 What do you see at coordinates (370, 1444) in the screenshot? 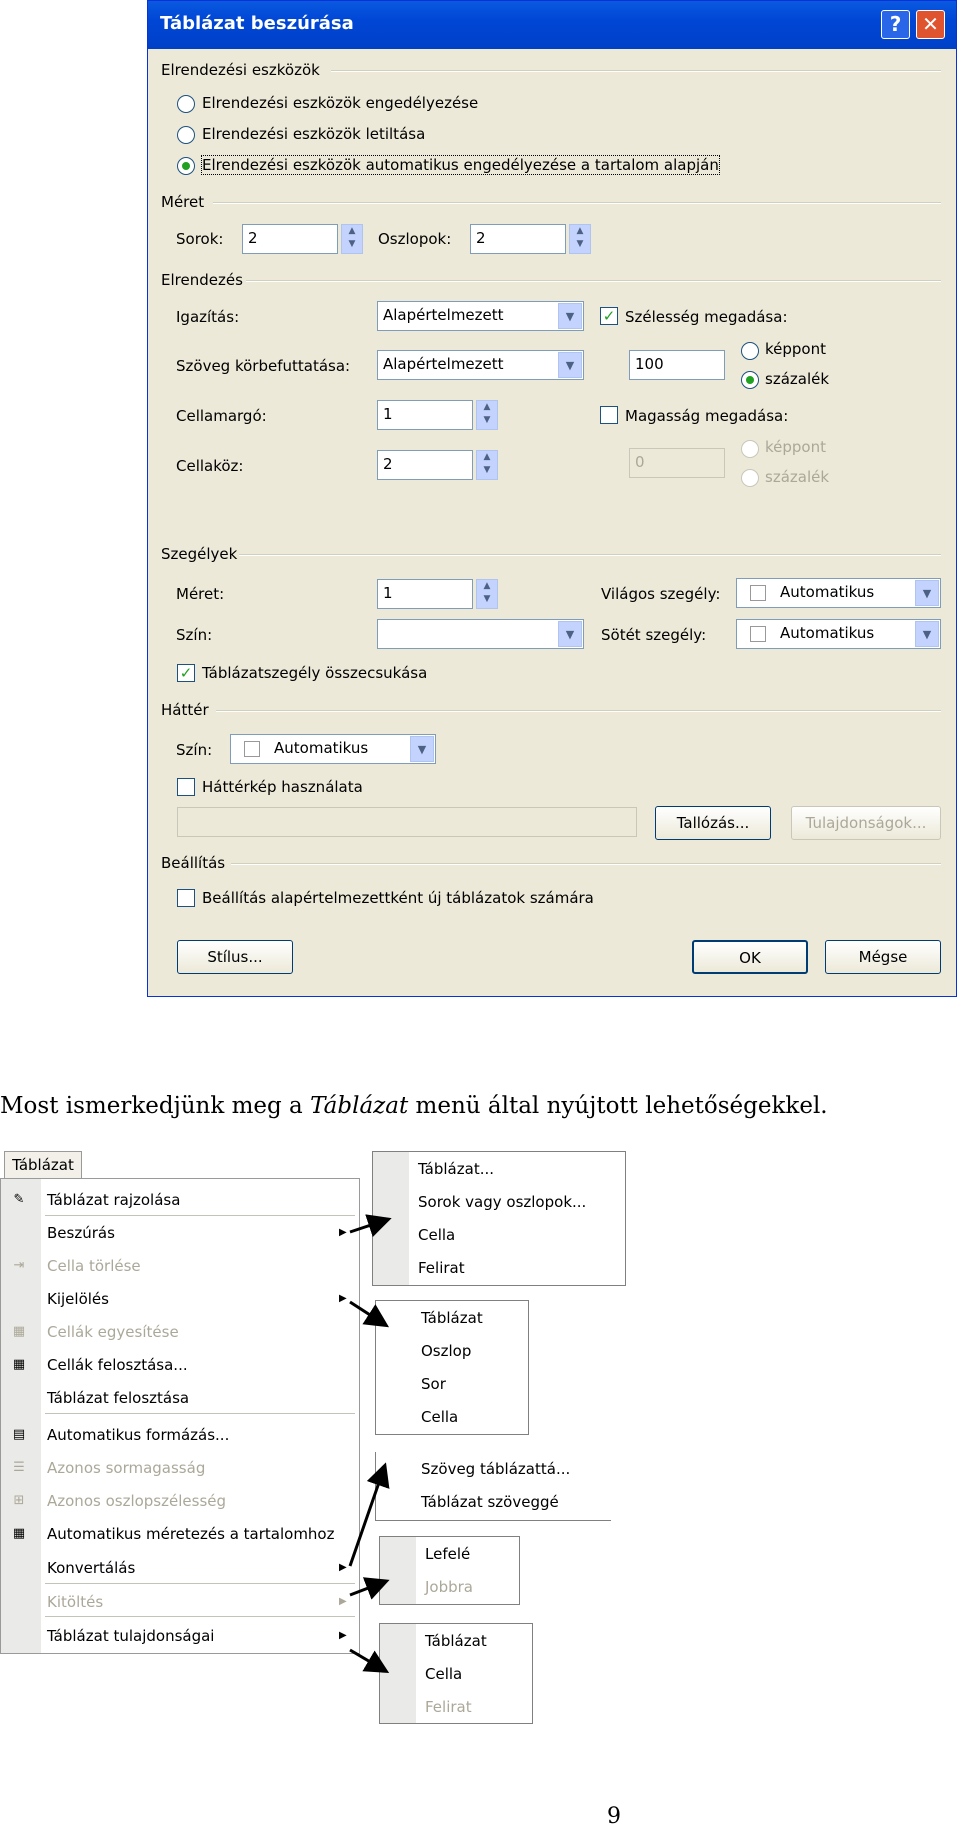
I see `pointer-arrows` at bounding box center [370, 1444].